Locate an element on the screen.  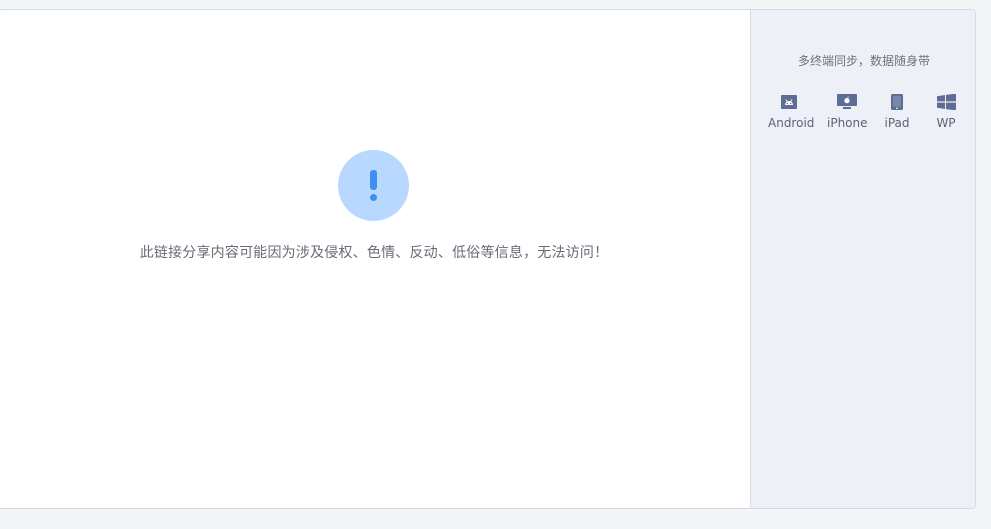
platform-label: iPhone is located at coordinates (847, 123).